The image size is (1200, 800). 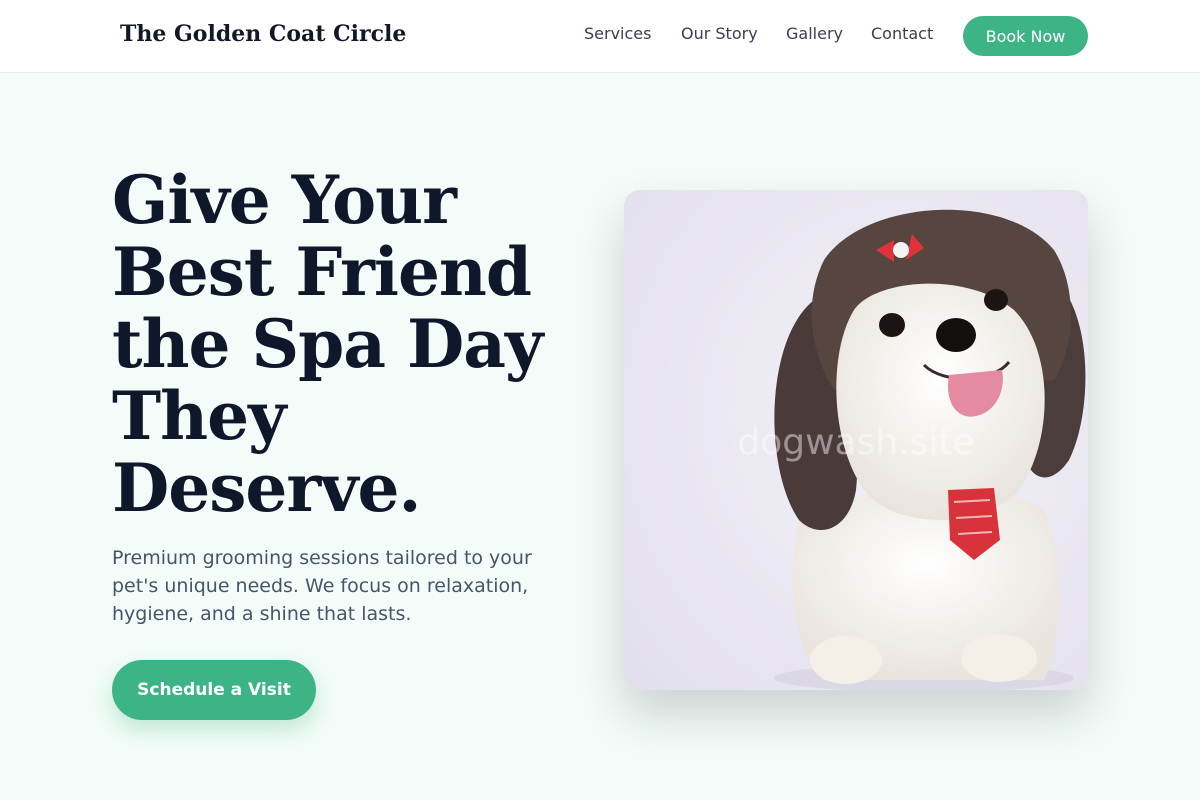 I want to click on schedule-visit-button: Schedule a Visit, so click(x=214, y=690).